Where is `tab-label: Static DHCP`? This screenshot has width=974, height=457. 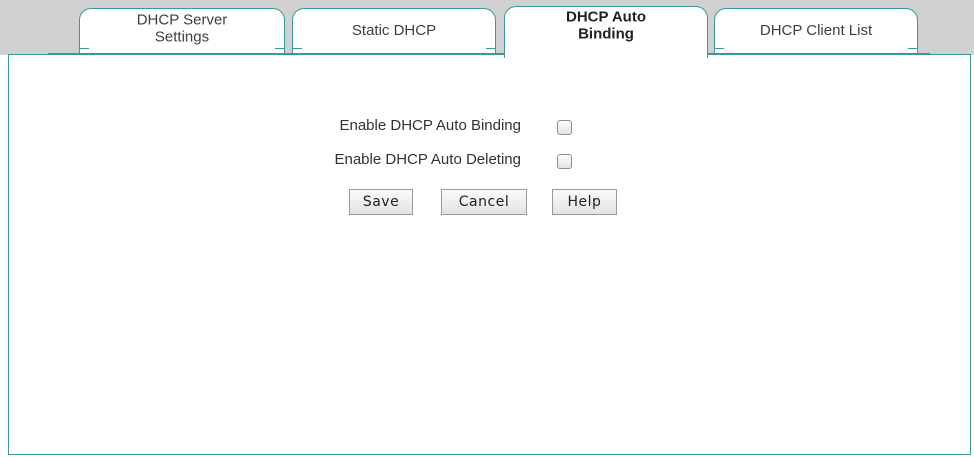 tab-label: Static DHCP is located at coordinates (394, 30).